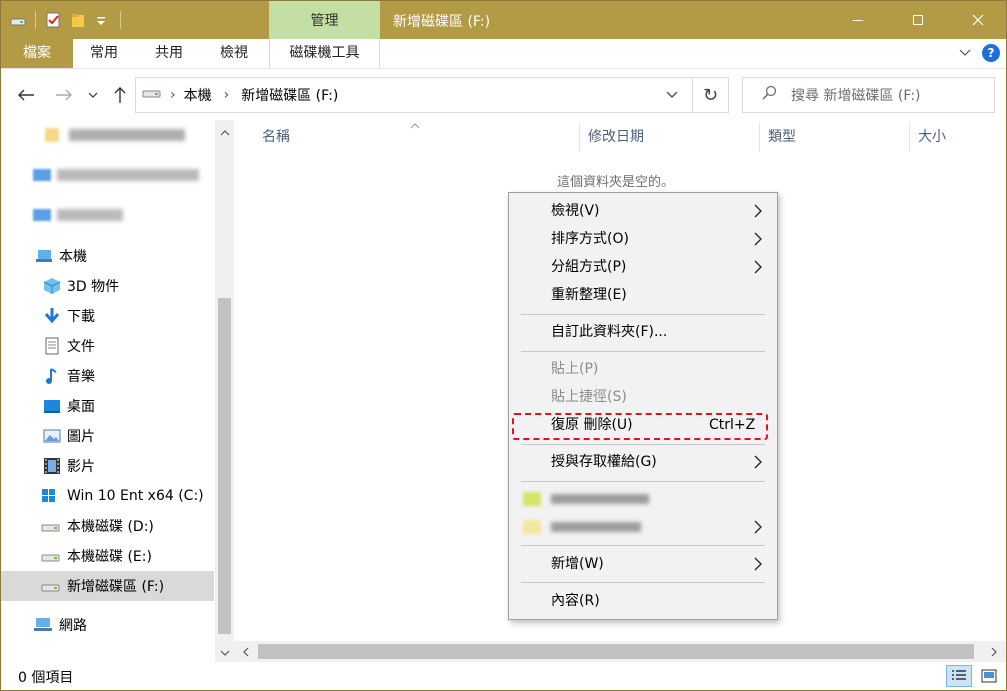 The height and width of the screenshot is (691, 1007). What do you see at coordinates (50, 588) in the screenshot?
I see `drive-icon` at bounding box center [50, 588].